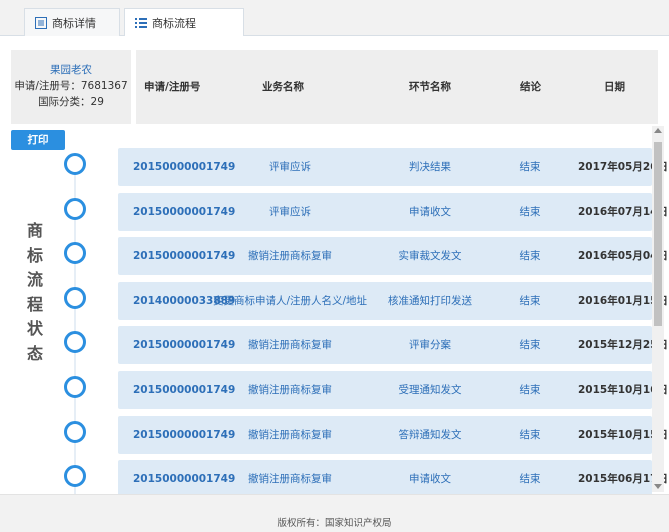  I want to click on row-node-name: 答辩通知发文, so click(430, 434).